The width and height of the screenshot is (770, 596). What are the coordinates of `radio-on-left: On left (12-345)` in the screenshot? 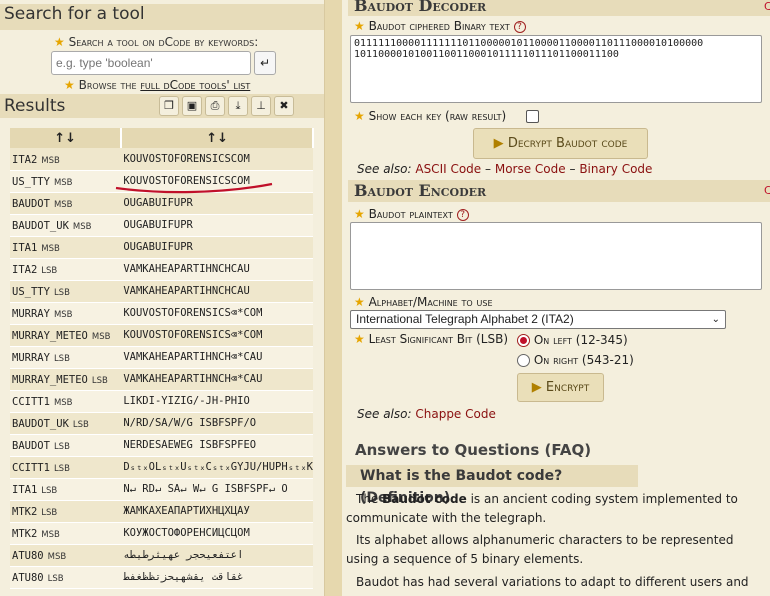 It's located at (572, 340).